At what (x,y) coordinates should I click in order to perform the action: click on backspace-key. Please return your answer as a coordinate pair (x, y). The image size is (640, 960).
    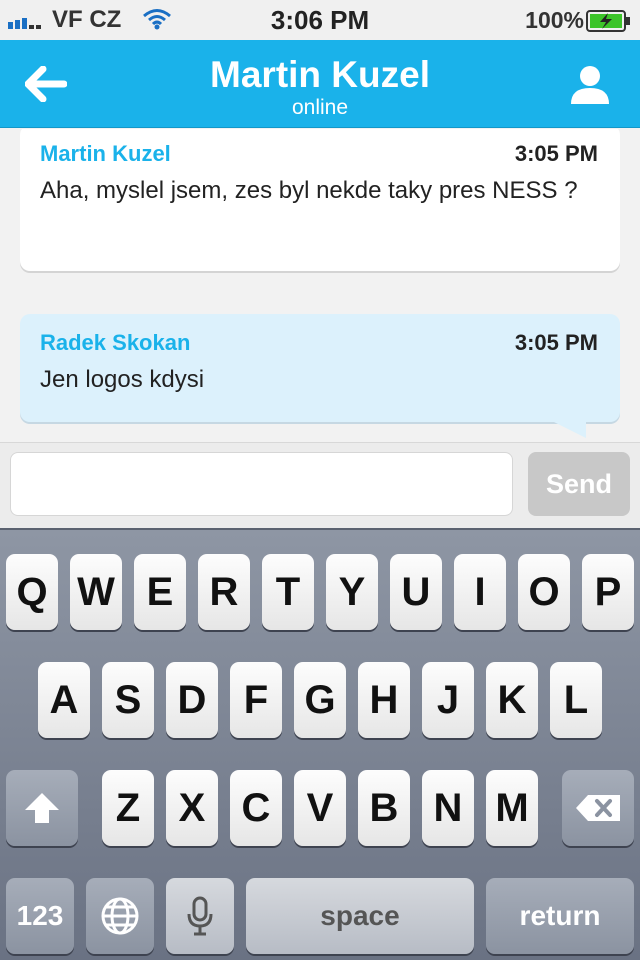
    Looking at the image, I should click on (598, 808).